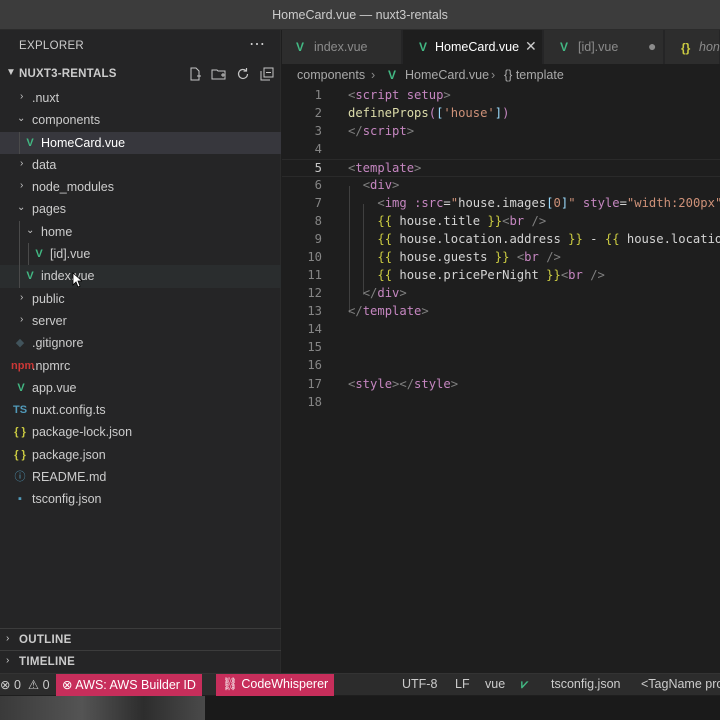 The image size is (720, 720). Describe the element at coordinates (140, 366) in the screenshot. I see `tree-file-npmrc: npm .npmrc` at that location.